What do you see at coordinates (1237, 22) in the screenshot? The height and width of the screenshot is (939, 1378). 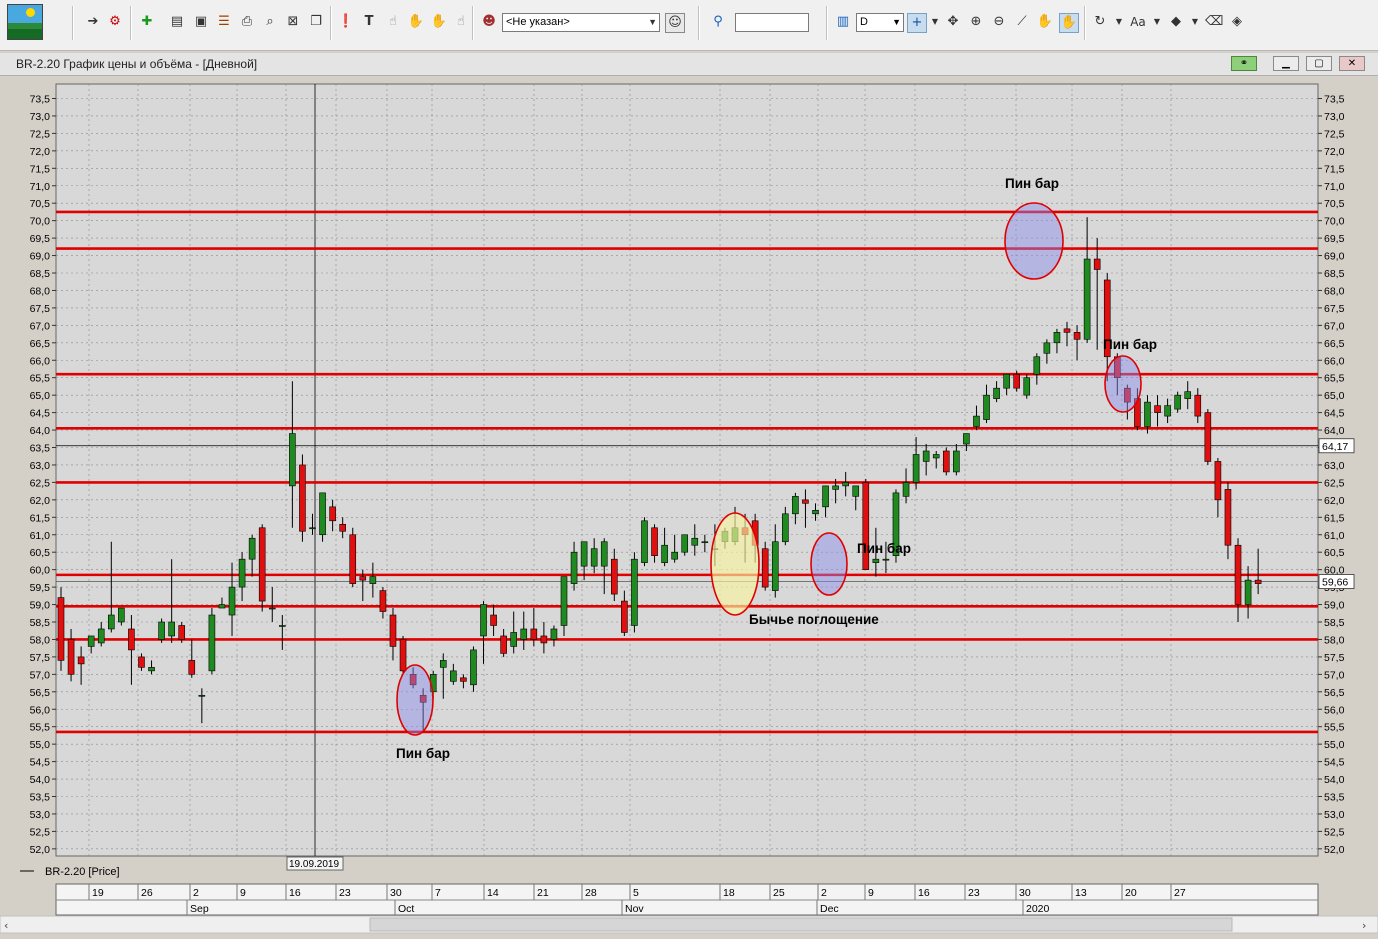 I see `layers-icon: ◈` at bounding box center [1237, 22].